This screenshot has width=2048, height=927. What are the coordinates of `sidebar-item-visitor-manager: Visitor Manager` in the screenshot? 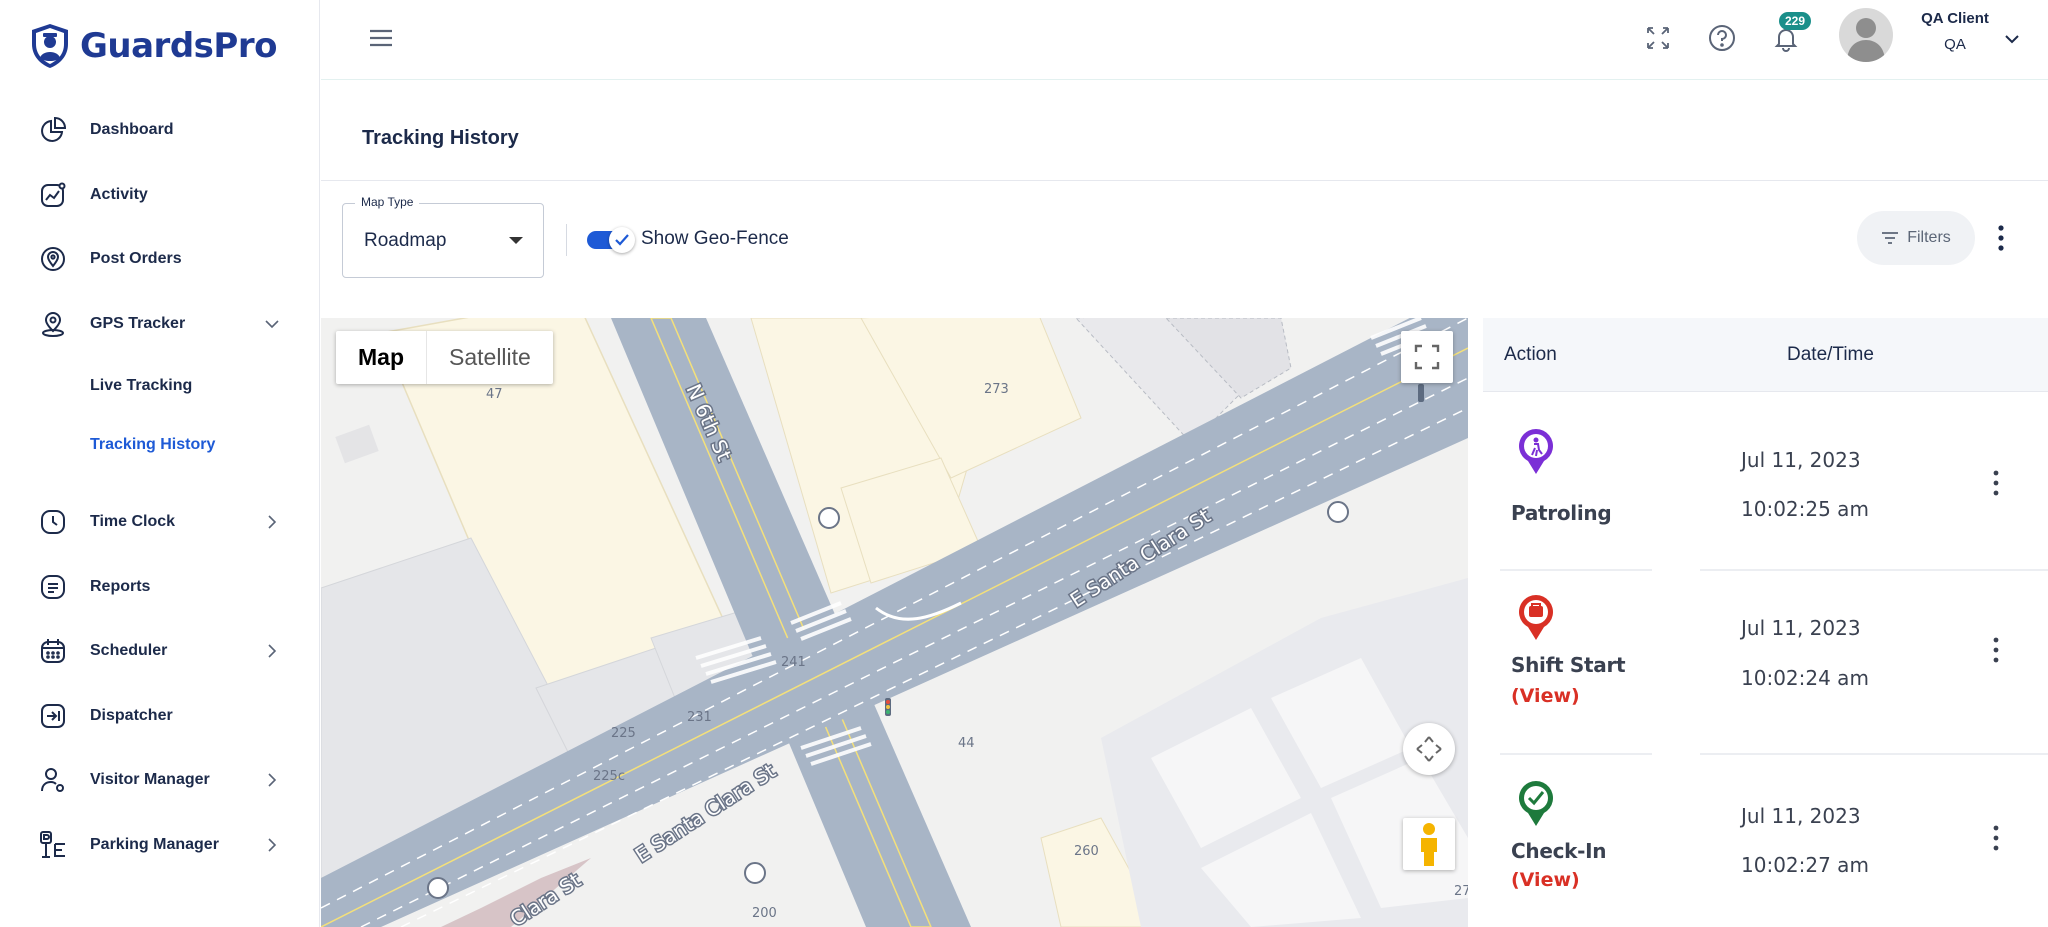 It's located at (160, 780).